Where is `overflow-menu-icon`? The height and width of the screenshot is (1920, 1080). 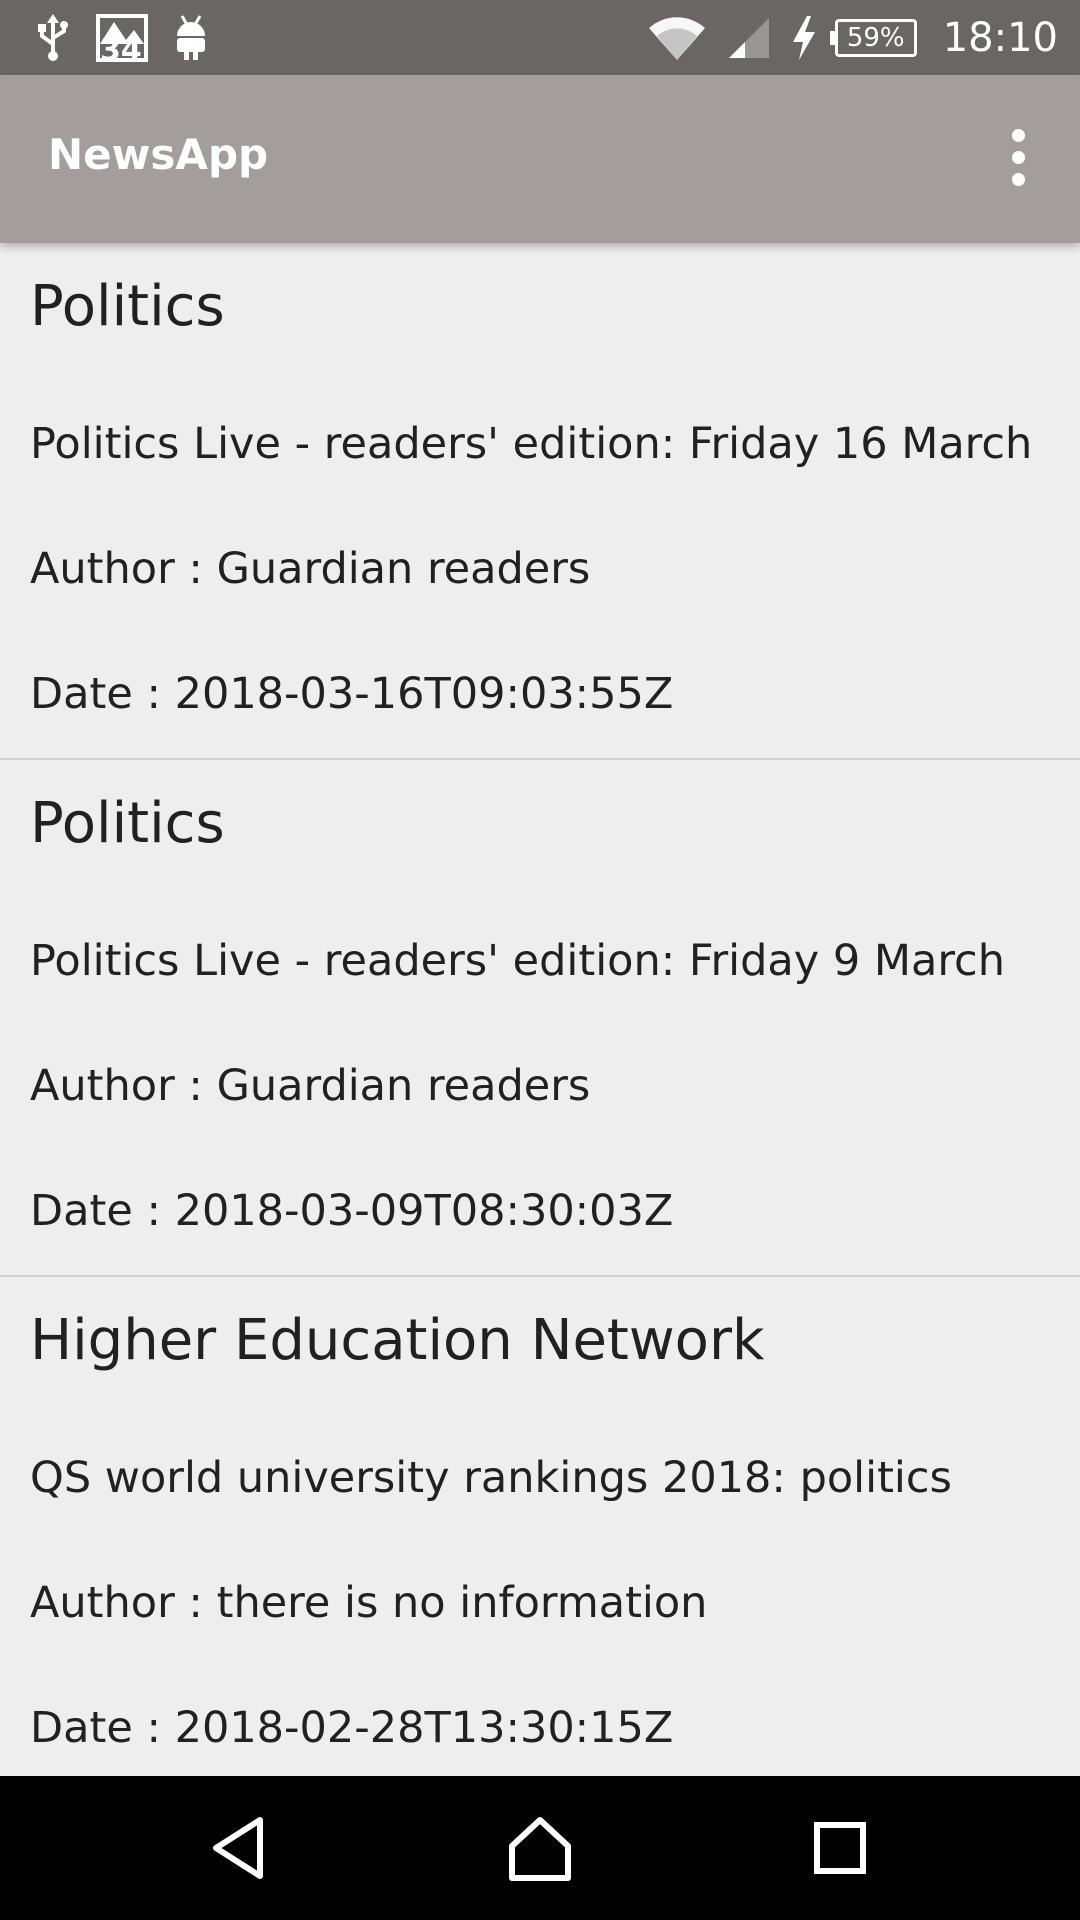
overflow-menu-icon is located at coordinates (1018, 135).